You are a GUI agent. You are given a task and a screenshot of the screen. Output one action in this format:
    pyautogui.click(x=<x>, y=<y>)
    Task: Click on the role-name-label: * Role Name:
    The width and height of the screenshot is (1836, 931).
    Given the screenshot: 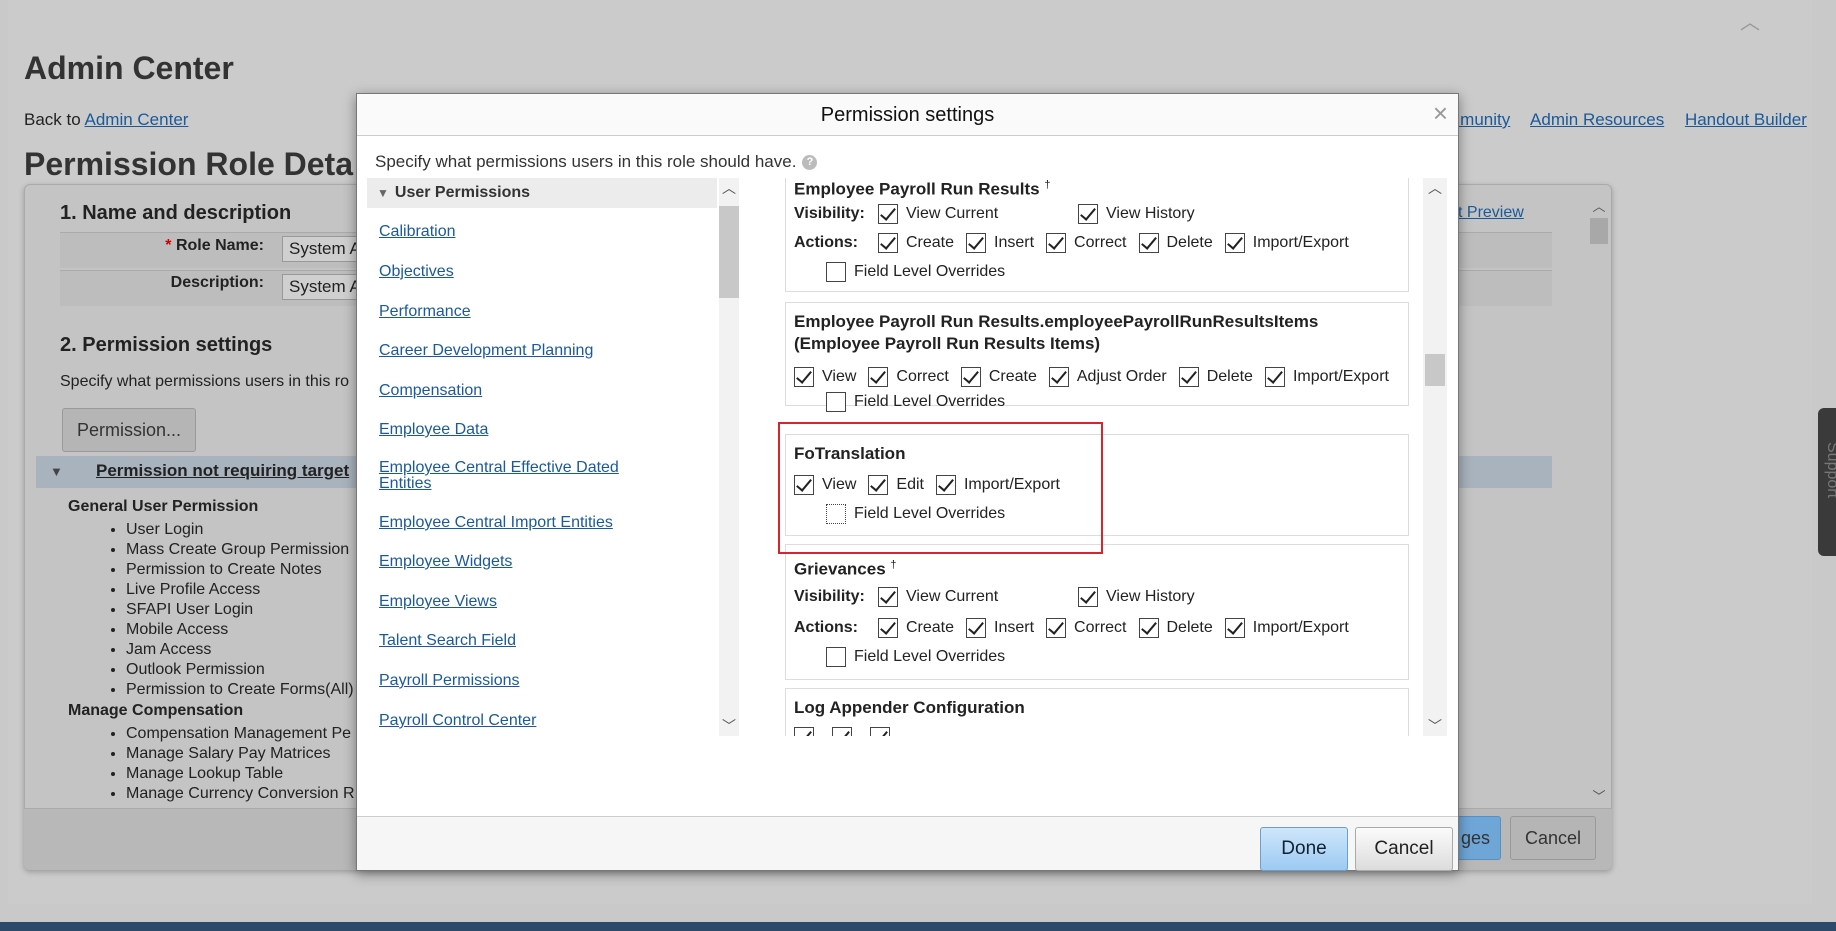 What is the action you would take?
    pyautogui.click(x=214, y=245)
    